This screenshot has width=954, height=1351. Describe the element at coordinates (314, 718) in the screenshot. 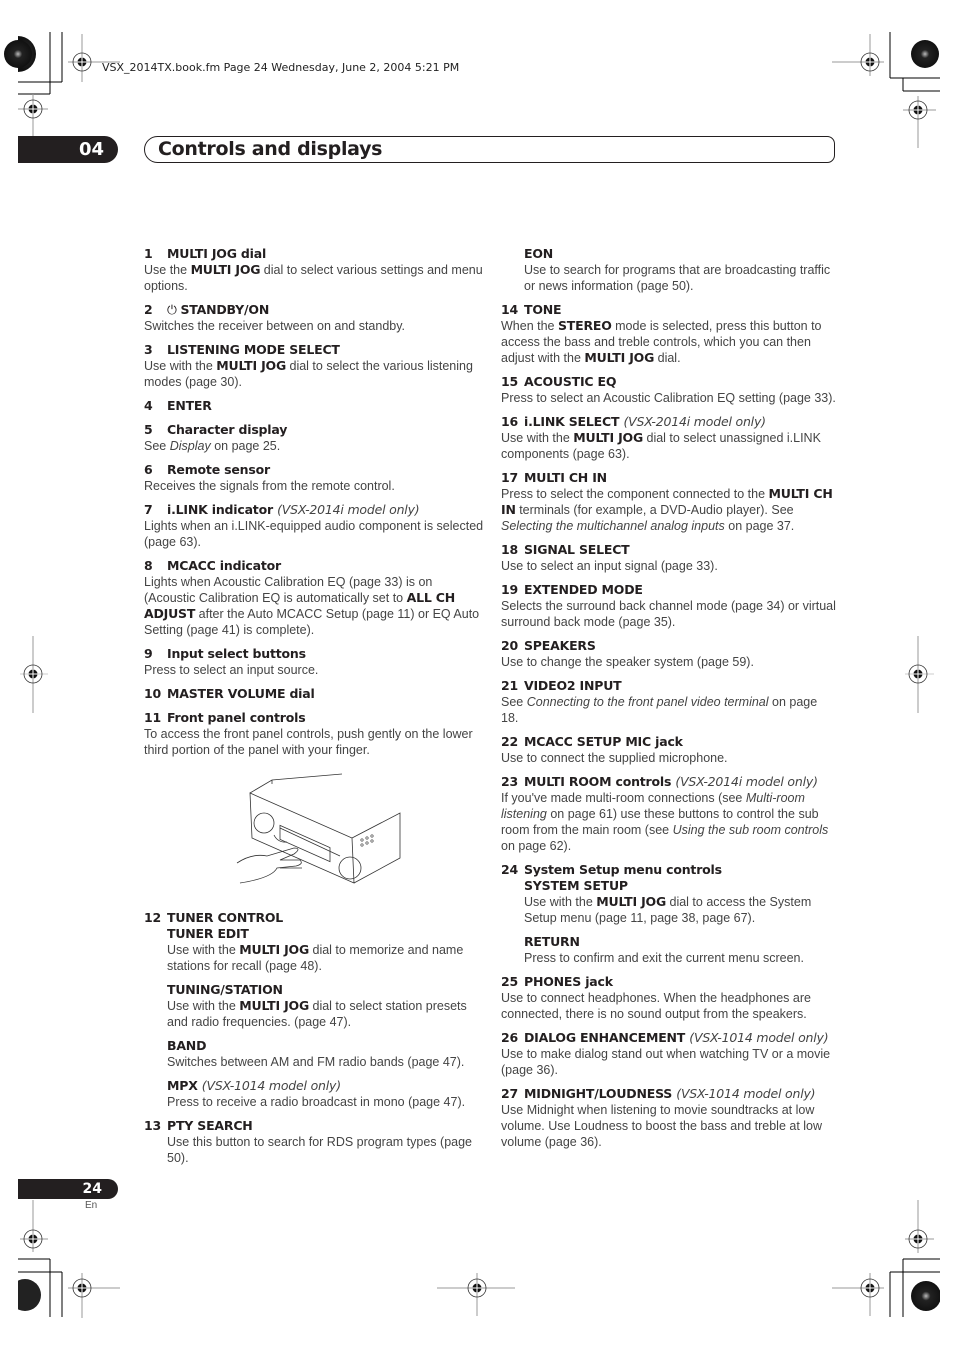

I see `item-heading: 11 Front panel controls` at that location.